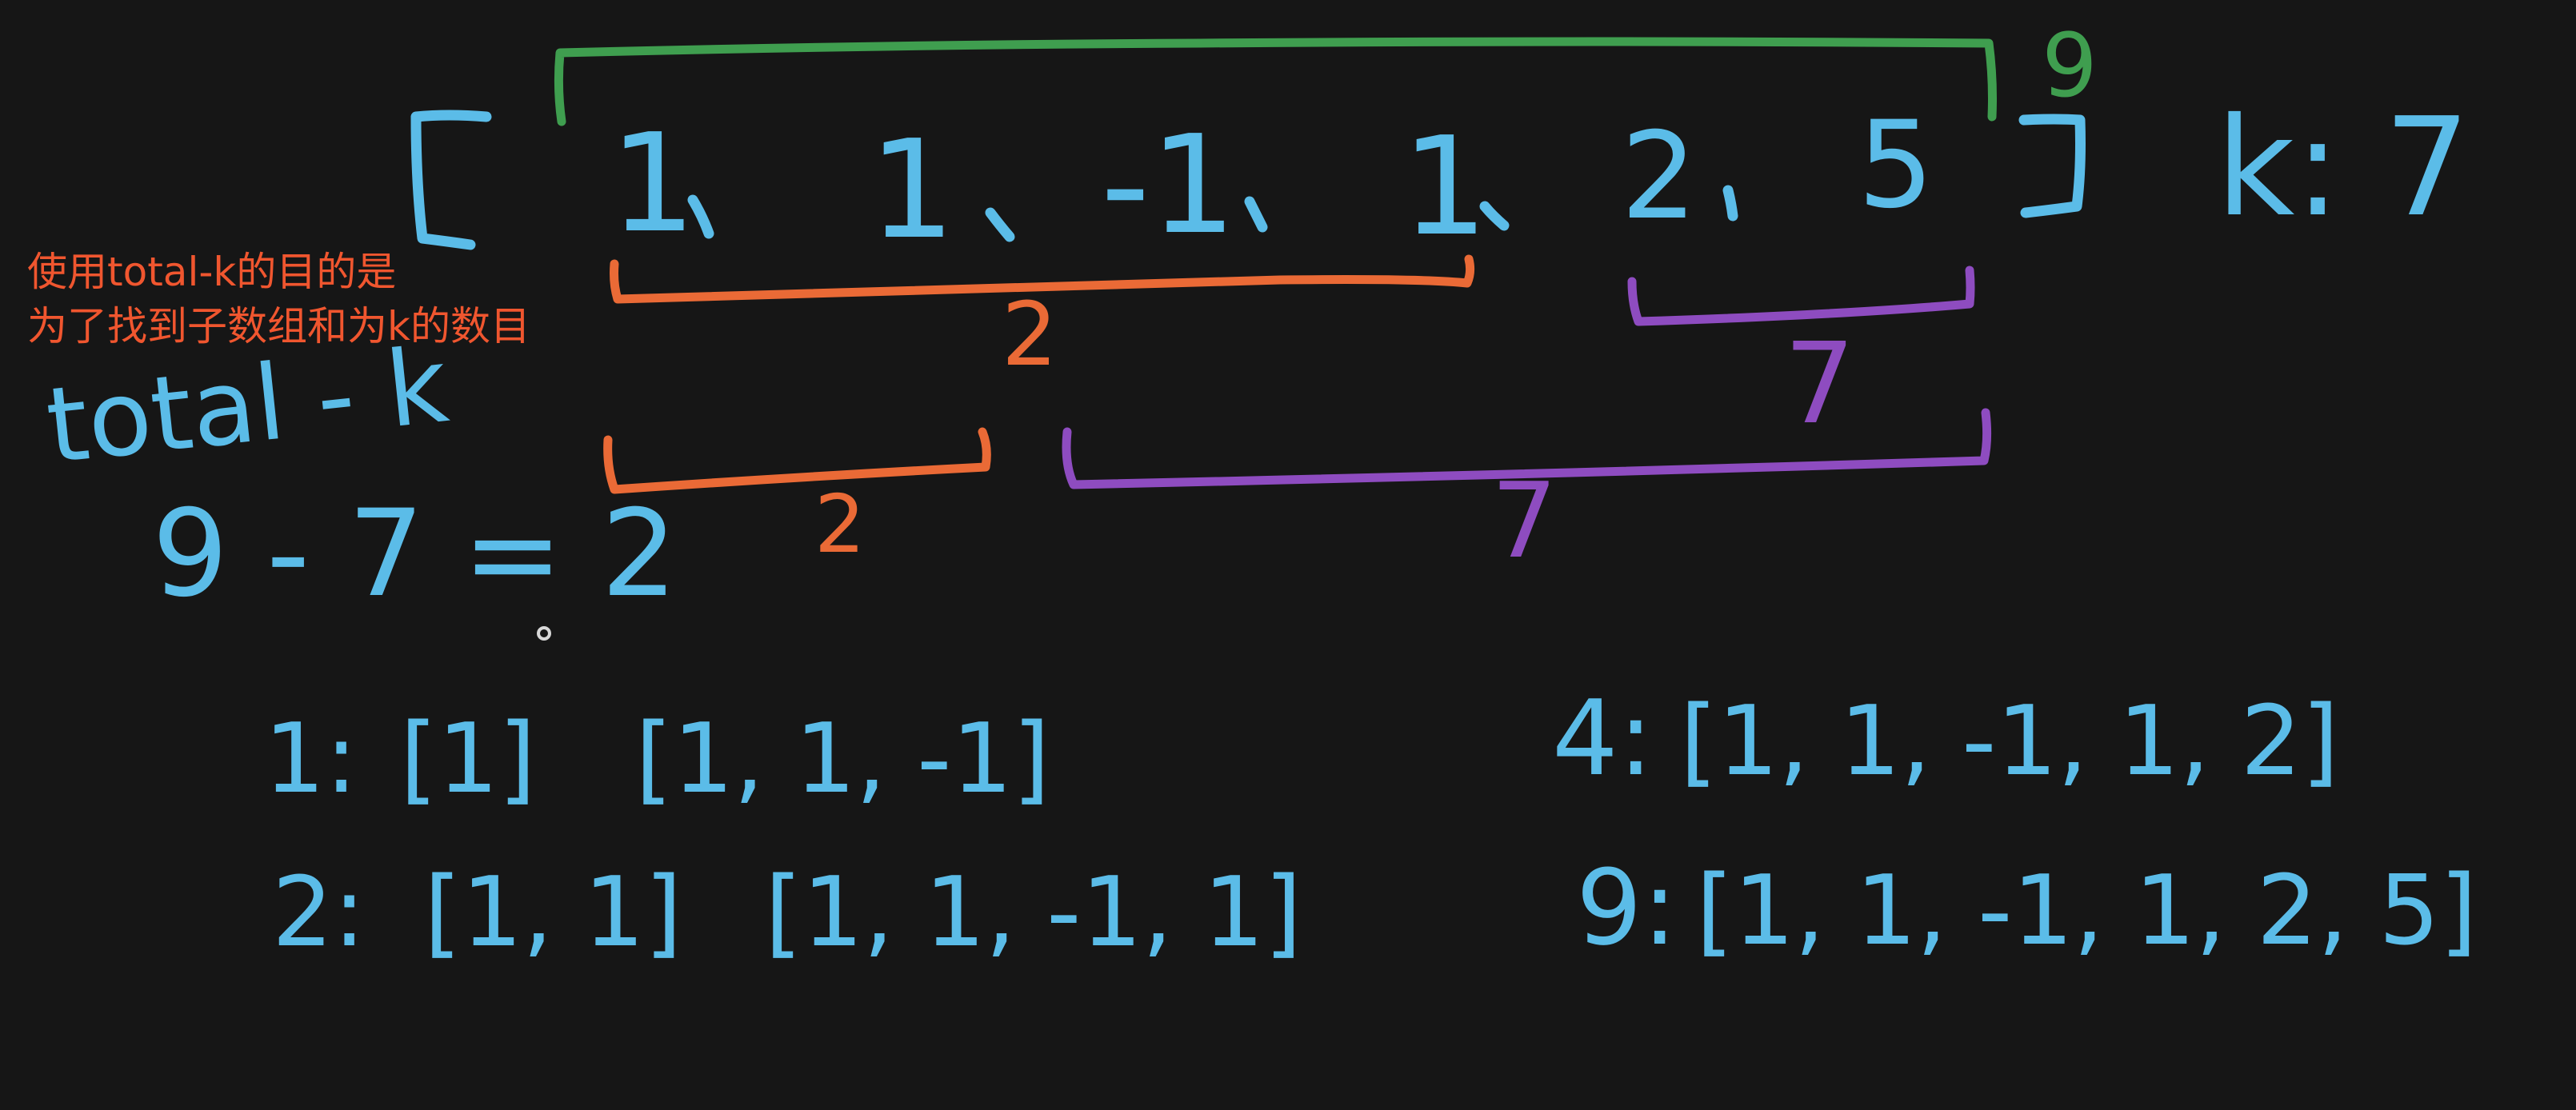  What do you see at coordinates (1896, 166) in the screenshot?
I see `array-element-6: 5` at bounding box center [1896, 166].